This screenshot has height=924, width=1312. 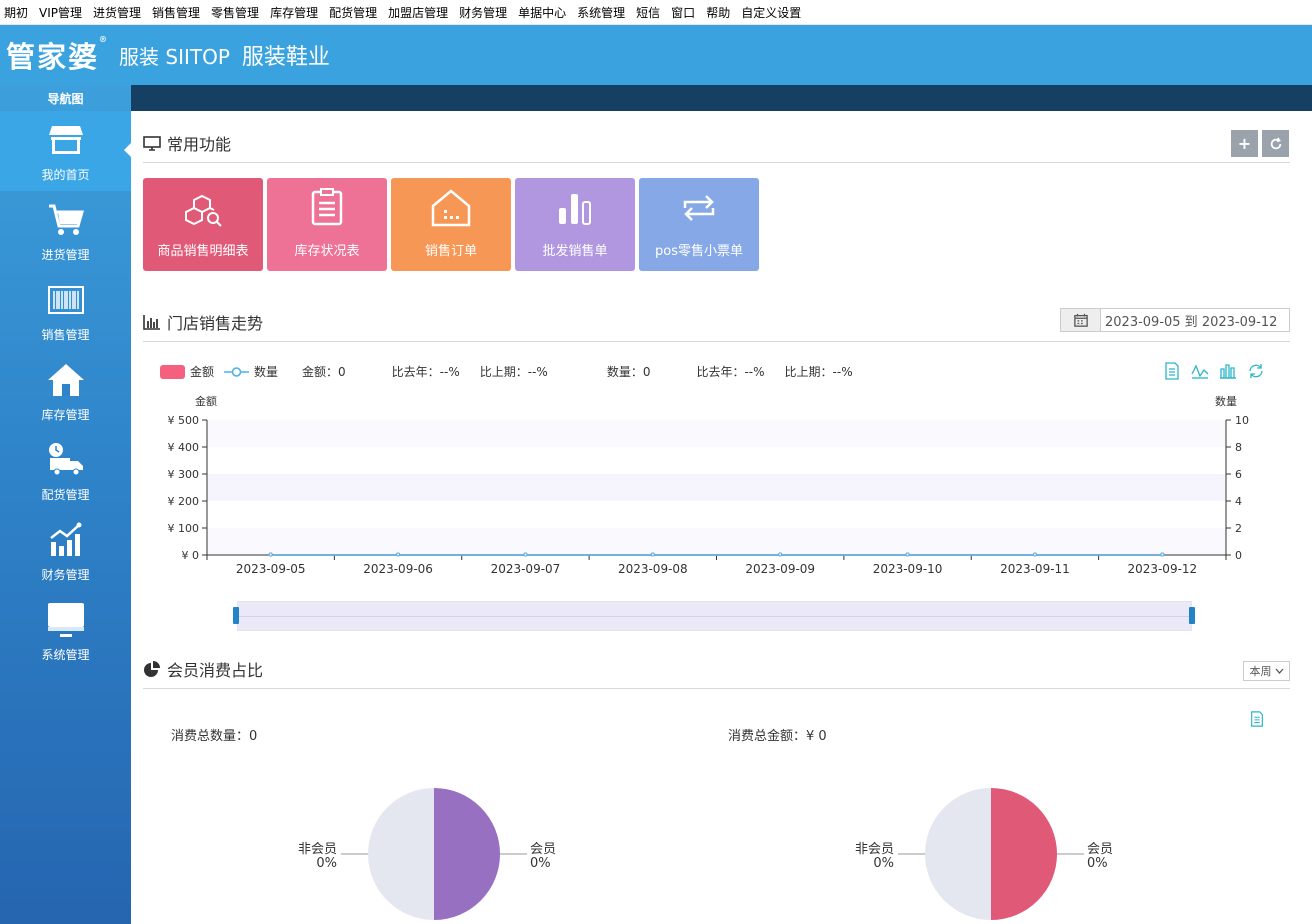 What do you see at coordinates (58, 54) in the screenshot?
I see `brand-logo: 管家婆®` at bounding box center [58, 54].